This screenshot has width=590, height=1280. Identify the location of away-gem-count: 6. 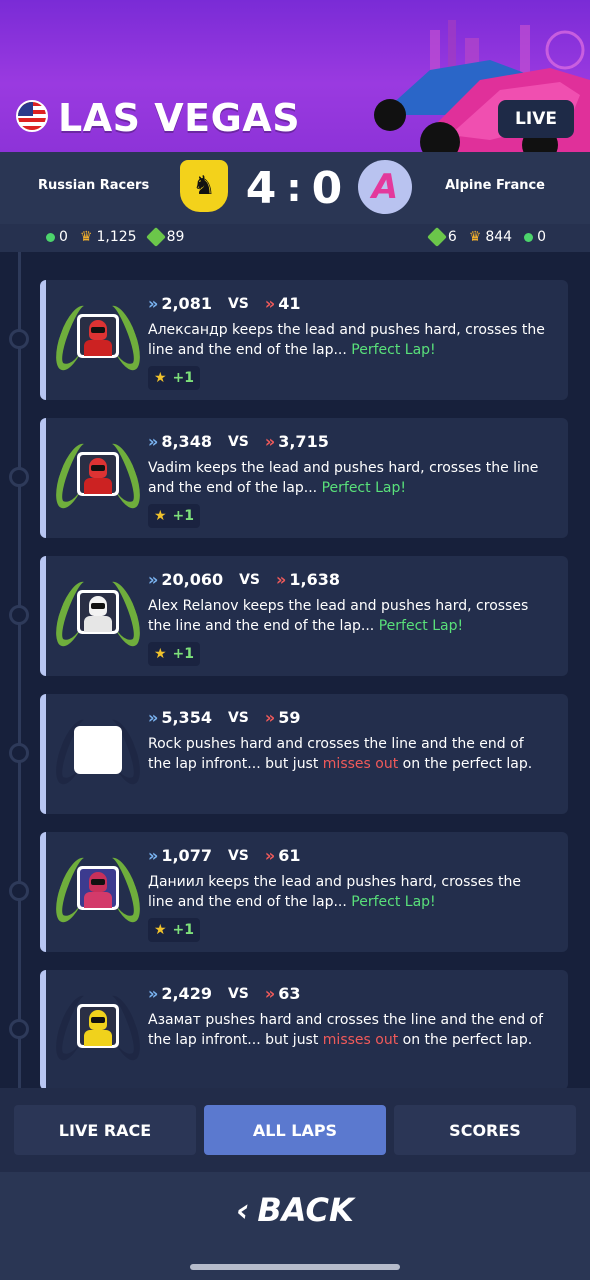
(452, 237).